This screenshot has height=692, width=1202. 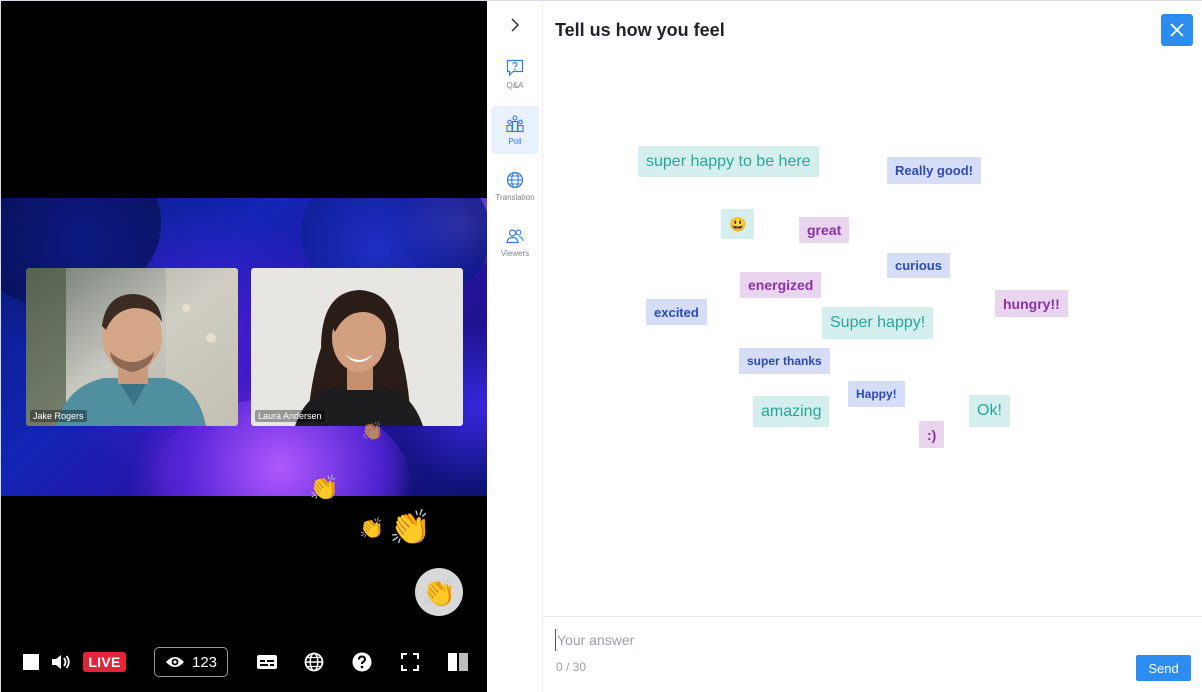 I want to click on word-cloud-item: amazing, so click(x=791, y=411).